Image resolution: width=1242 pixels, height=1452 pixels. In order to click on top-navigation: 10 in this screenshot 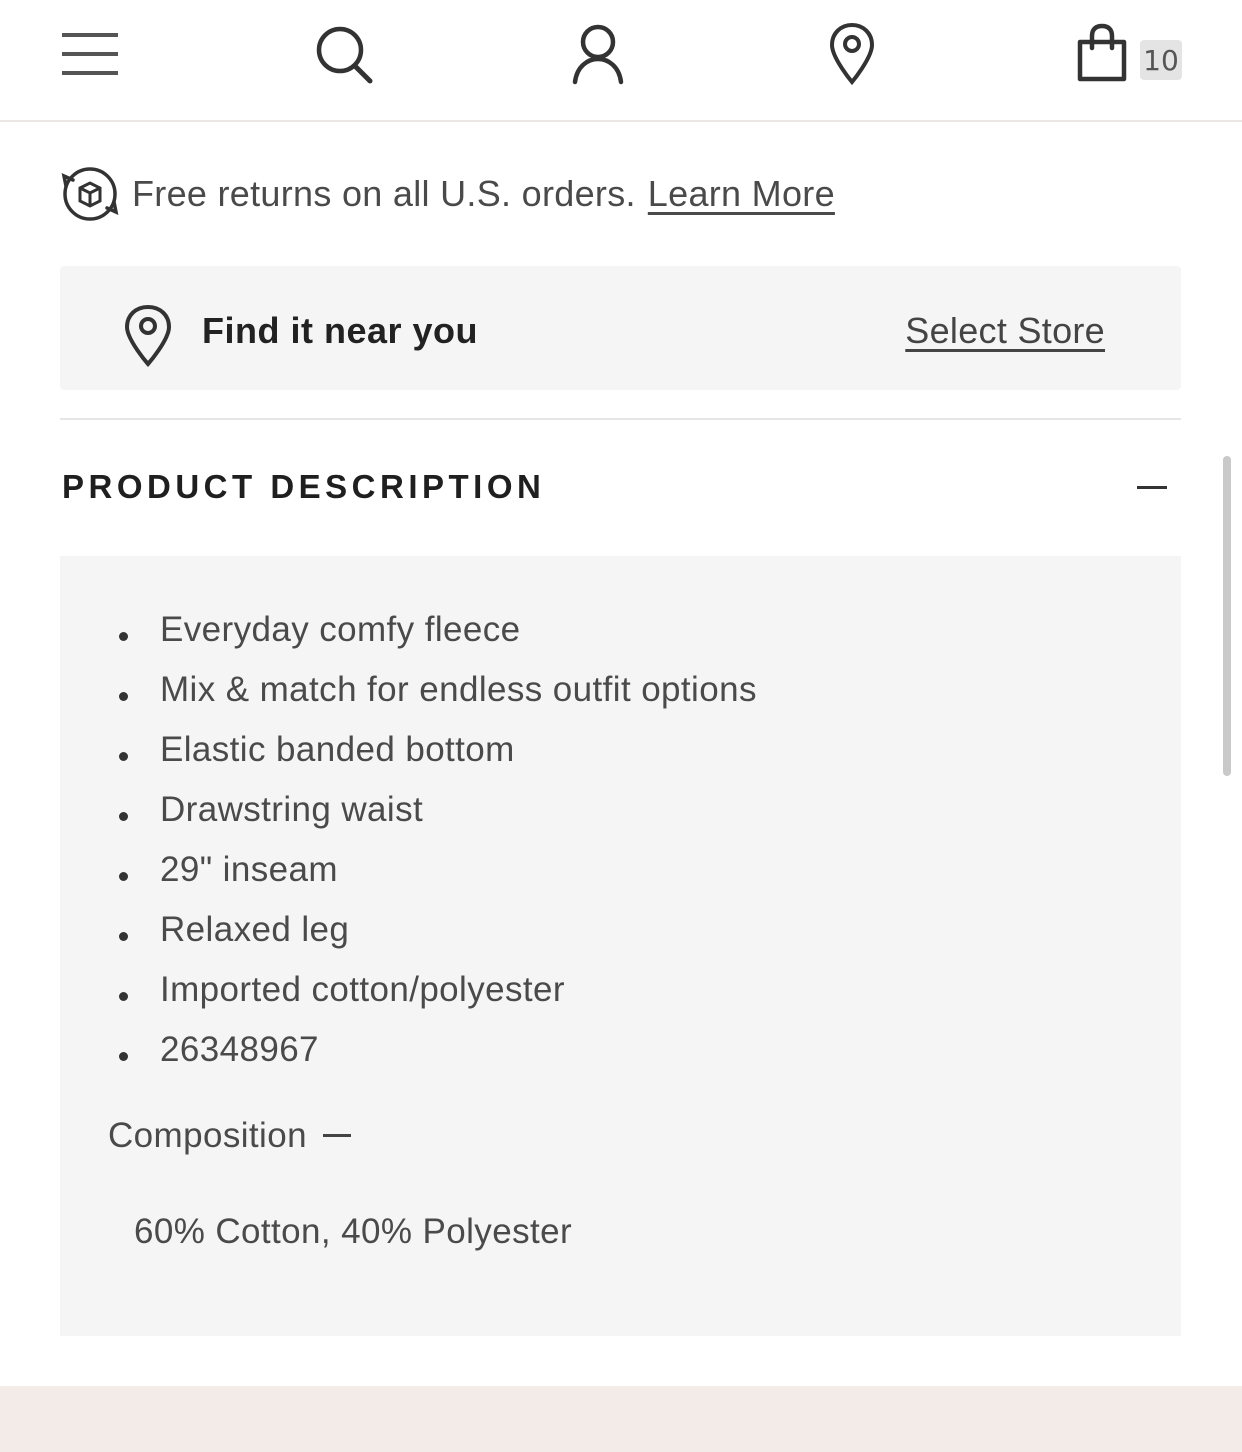, I will do `click(621, 61)`.